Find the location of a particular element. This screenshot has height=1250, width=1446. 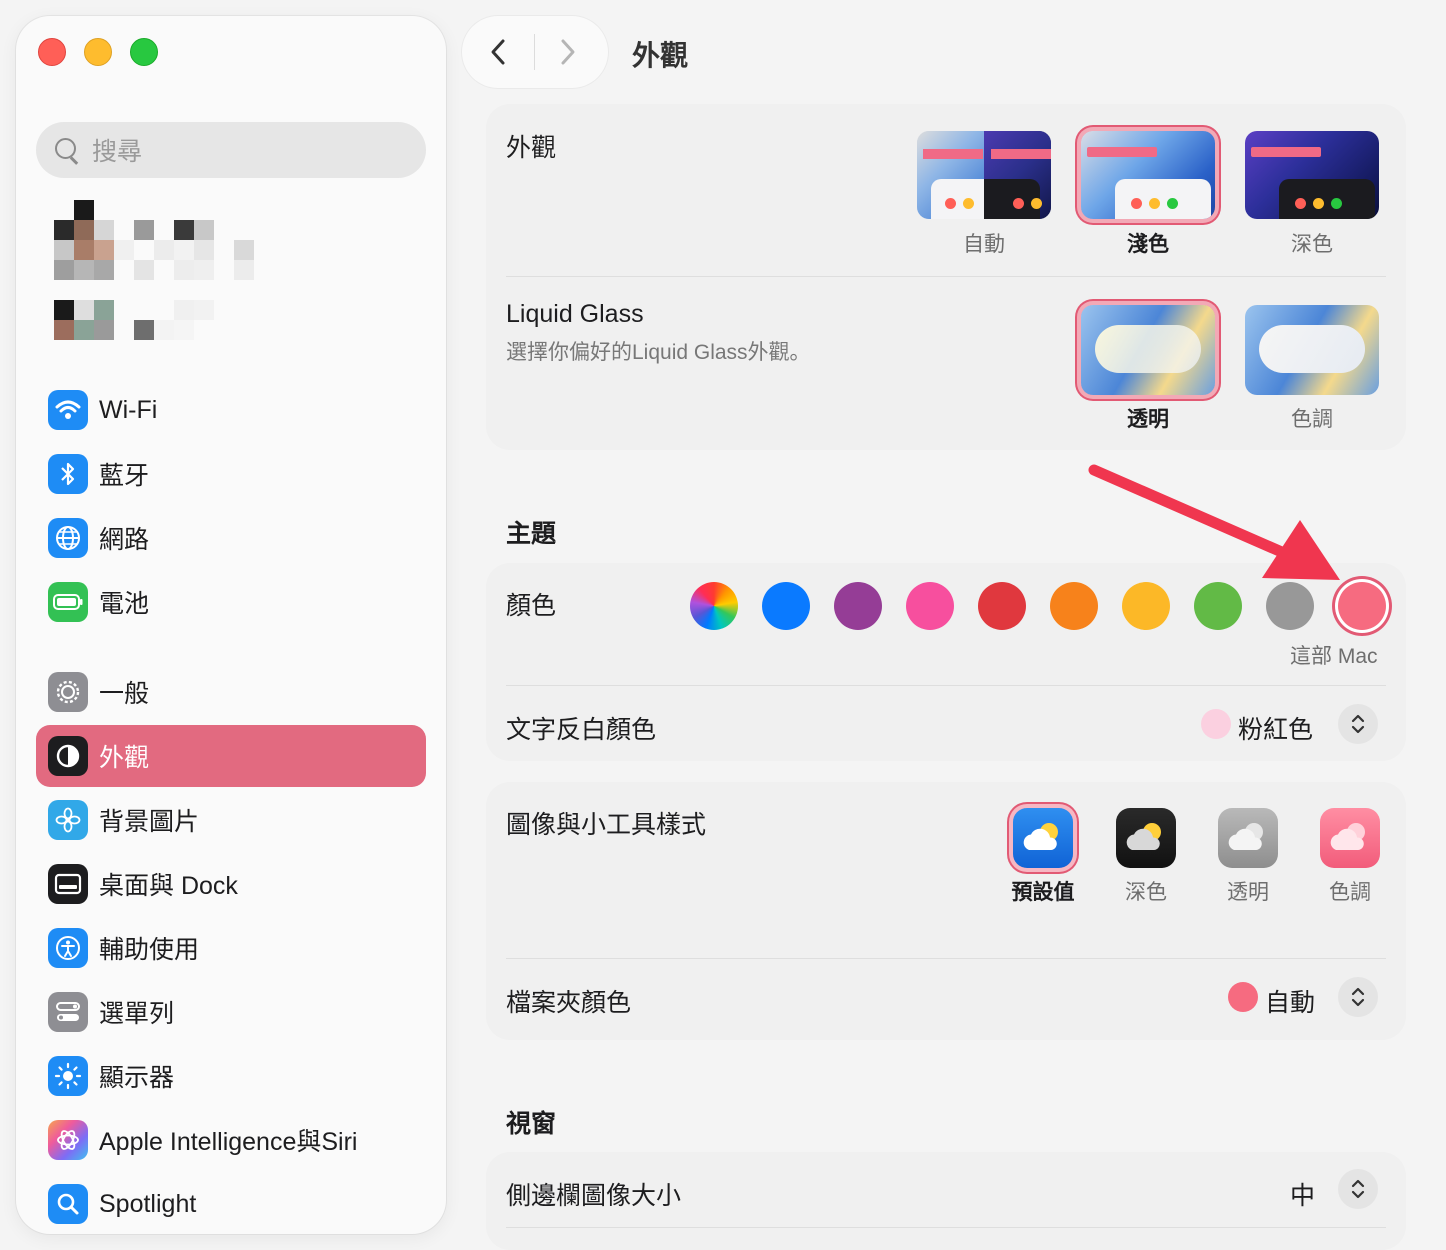

liquid-glass-label: Liquid Glass is located at coordinates (575, 314).